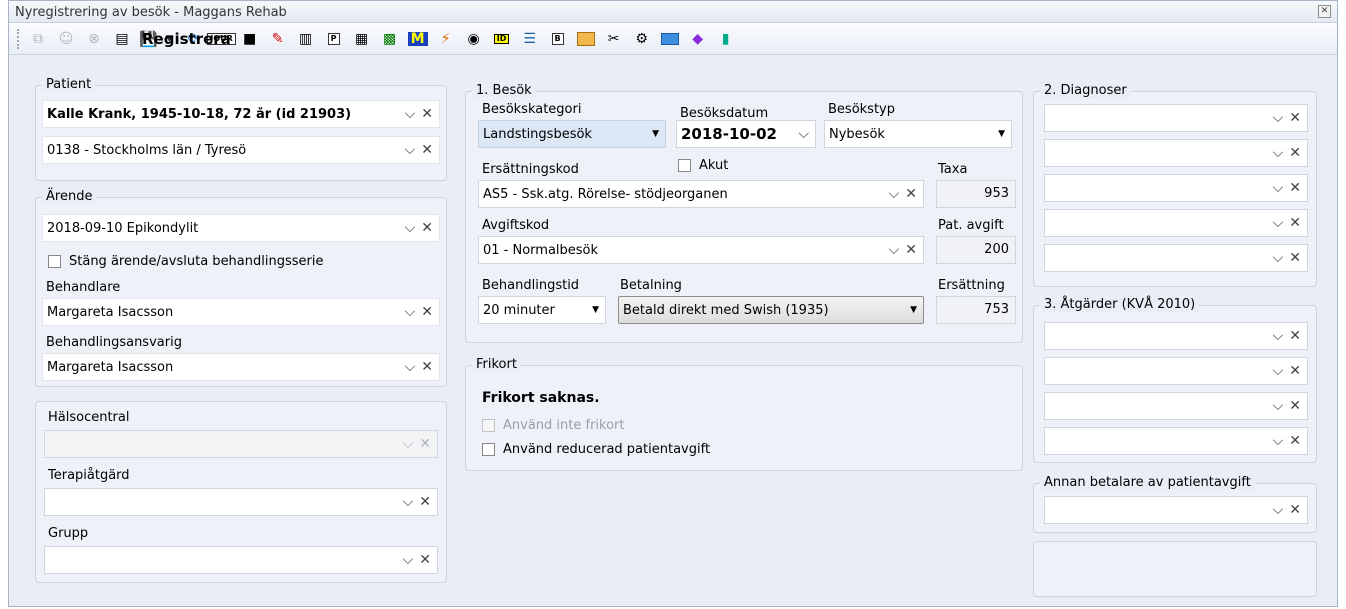 This screenshot has height=609, width=1346. What do you see at coordinates (241, 502) in the screenshot?
I see `terapi-combo: ⌵ ✕` at bounding box center [241, 502].